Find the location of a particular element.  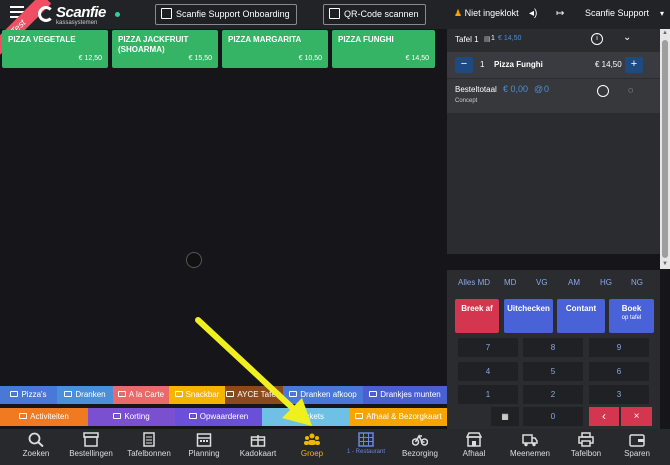

breek-af-button: Breek af is located at coordinates (477, 316).